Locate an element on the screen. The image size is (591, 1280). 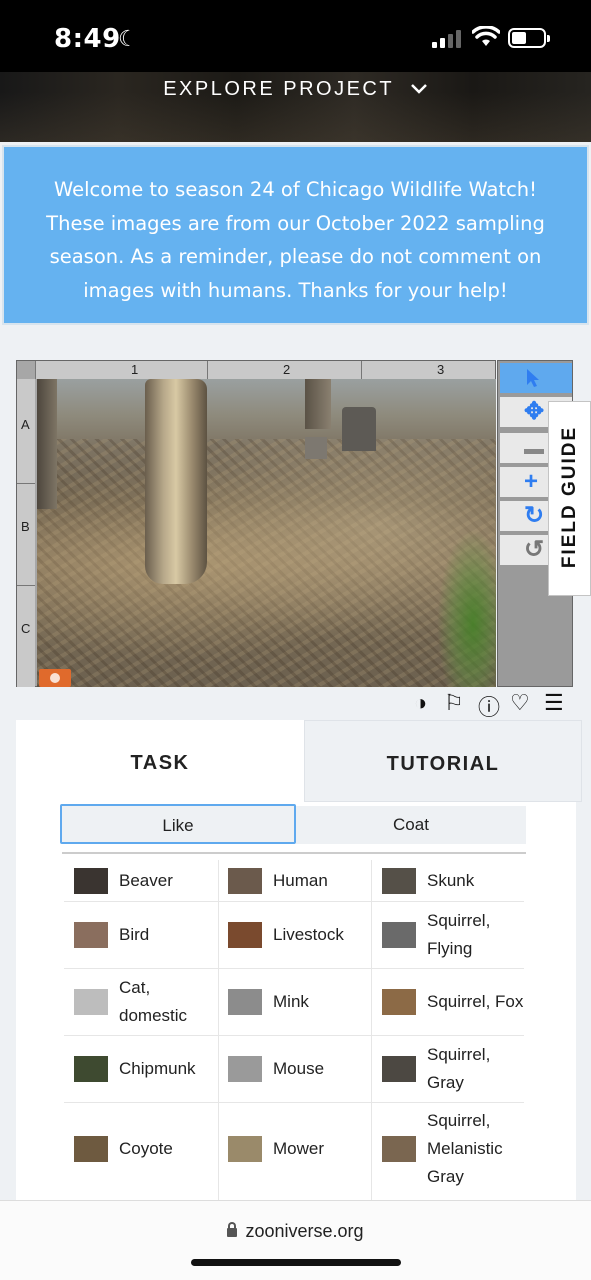
clock: 8:49 is located at coordinates (87, 39).